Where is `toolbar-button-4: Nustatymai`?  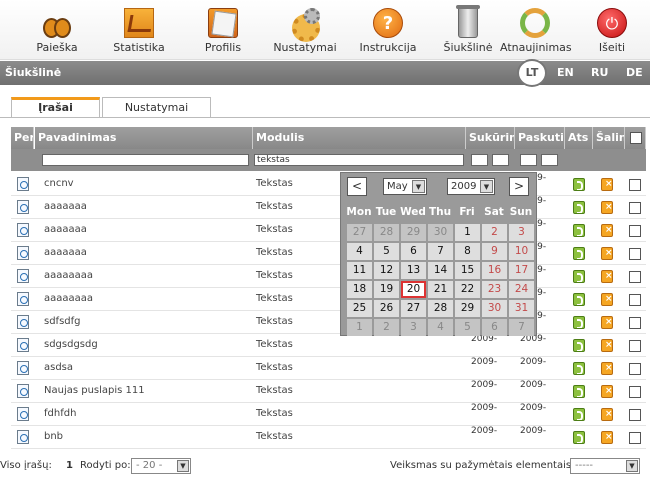
toolbar-button-4: Nustatymai is located at coordinates (305, 30).